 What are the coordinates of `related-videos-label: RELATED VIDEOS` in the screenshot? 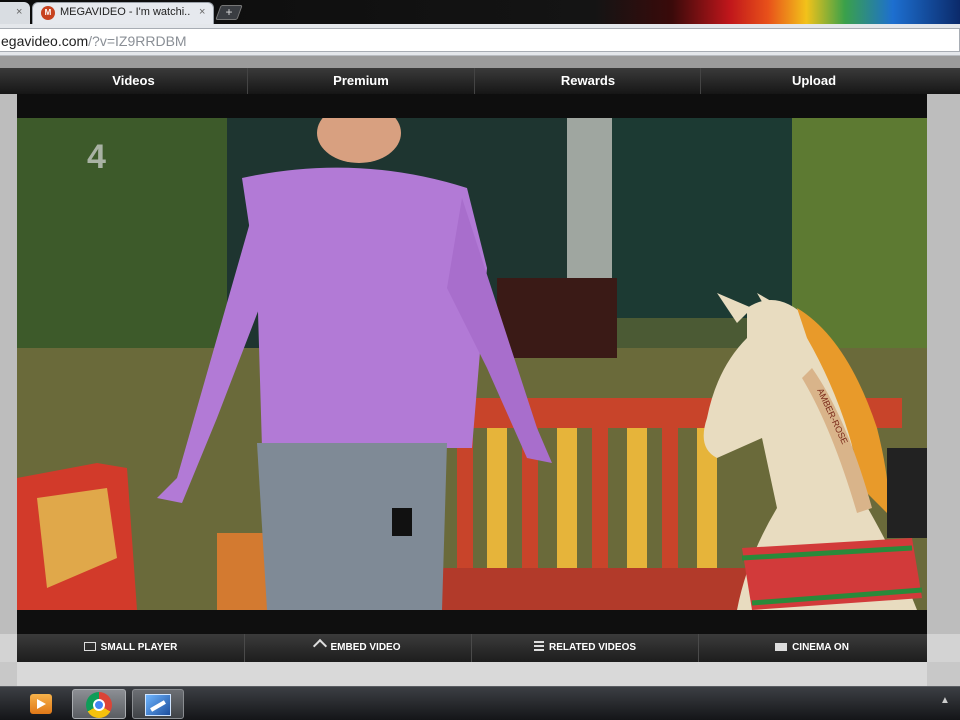 It's located at (592, 647).